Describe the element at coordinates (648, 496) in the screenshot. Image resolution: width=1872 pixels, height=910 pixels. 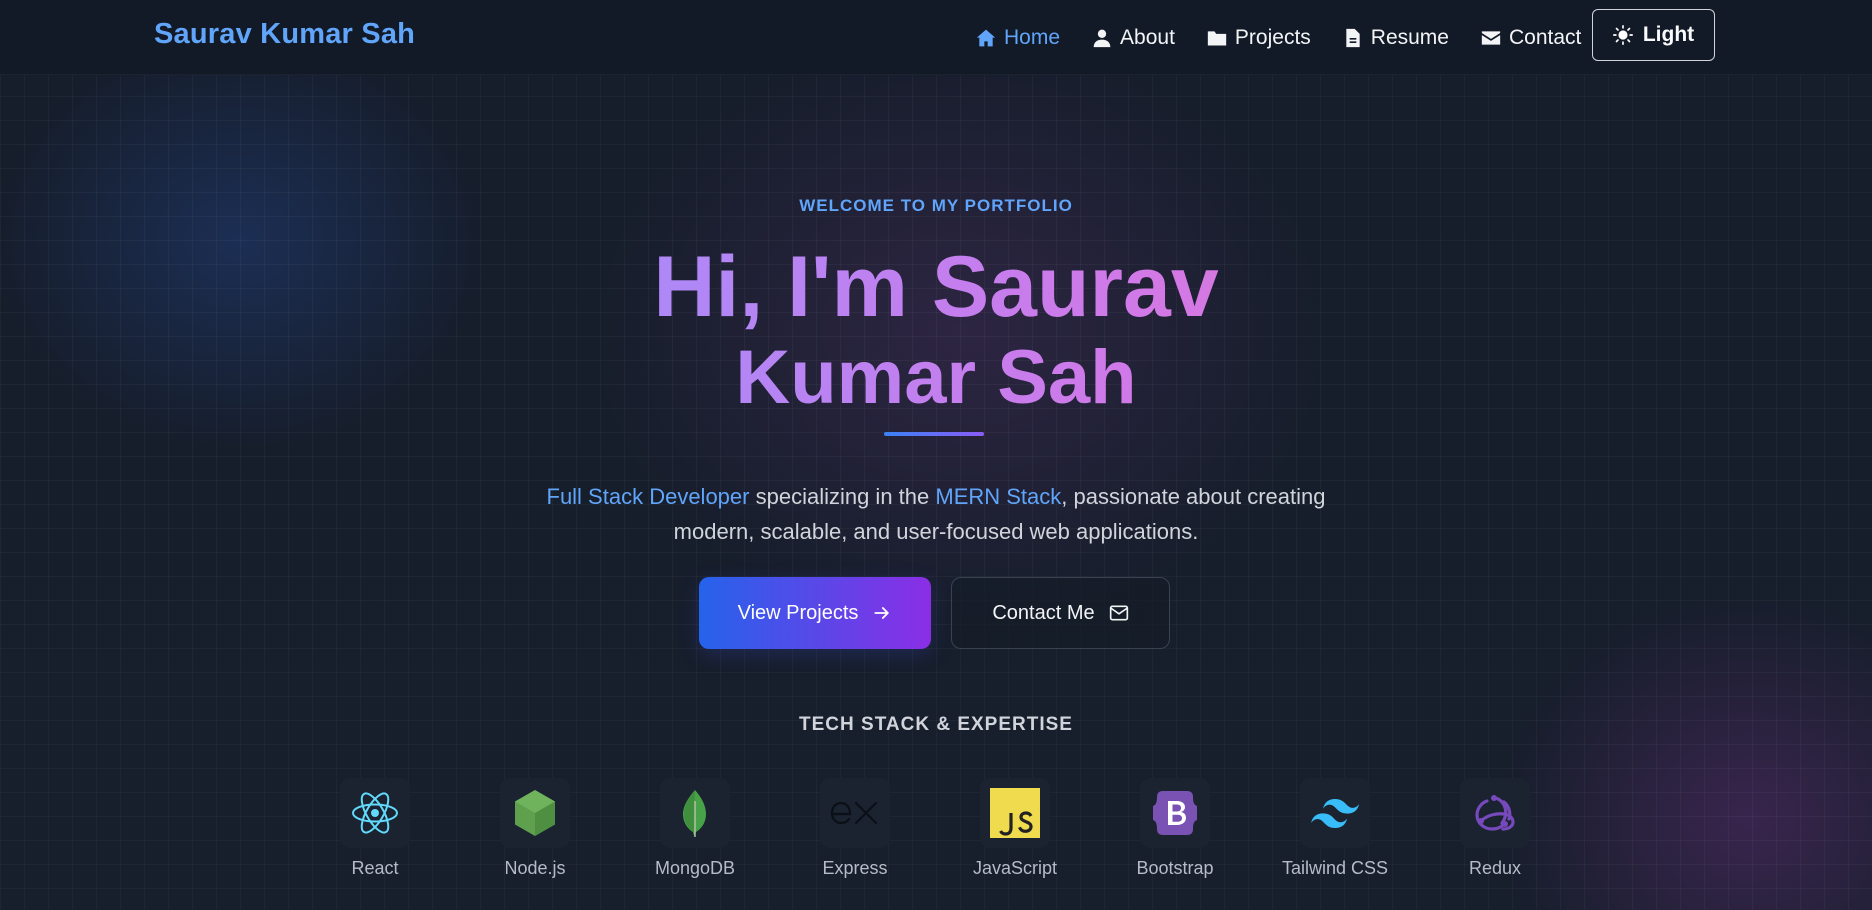
I see `tagline-highlight-role: Full Stack Developer` at that location.